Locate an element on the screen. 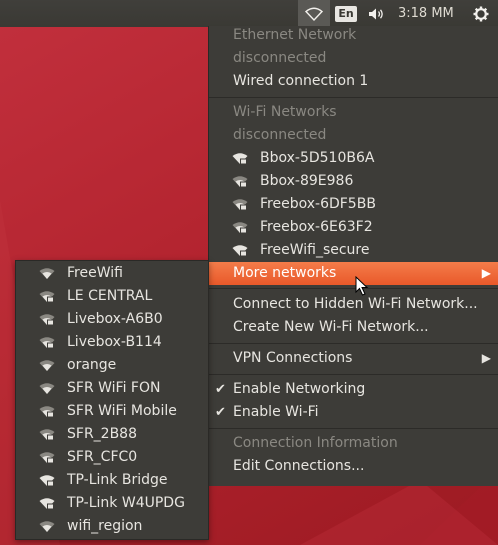 This screenshot has width=498, height=545. wifi-network-item: wifi_region is located at coordinates (112, 526).